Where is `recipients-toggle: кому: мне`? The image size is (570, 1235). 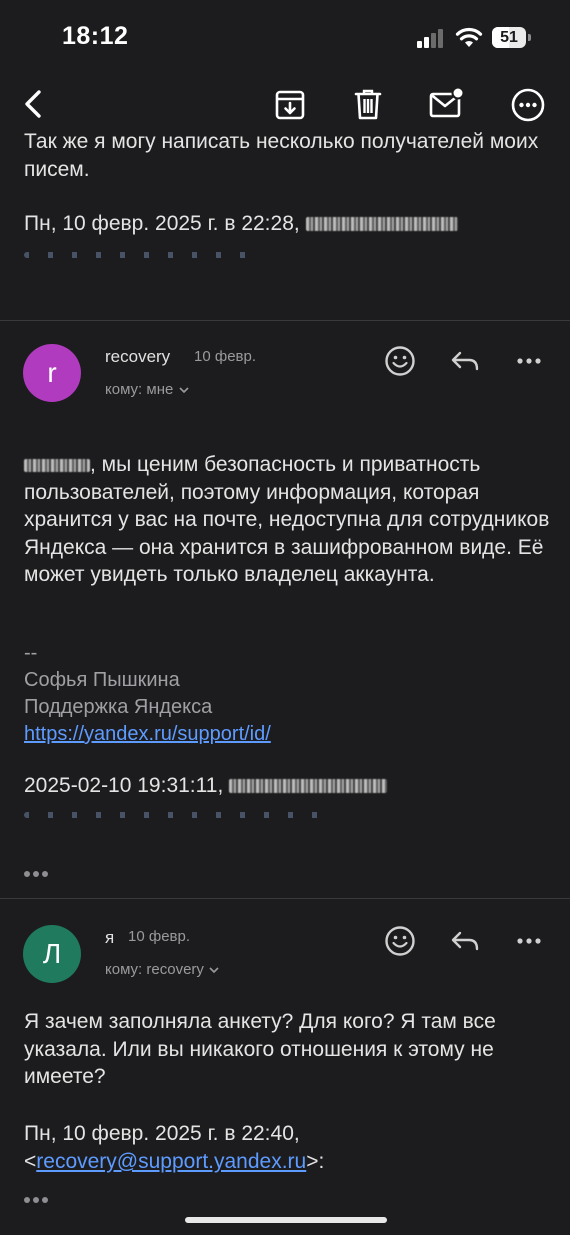
recipients-toggle: кому: мне is located at coordinates (147, 389).